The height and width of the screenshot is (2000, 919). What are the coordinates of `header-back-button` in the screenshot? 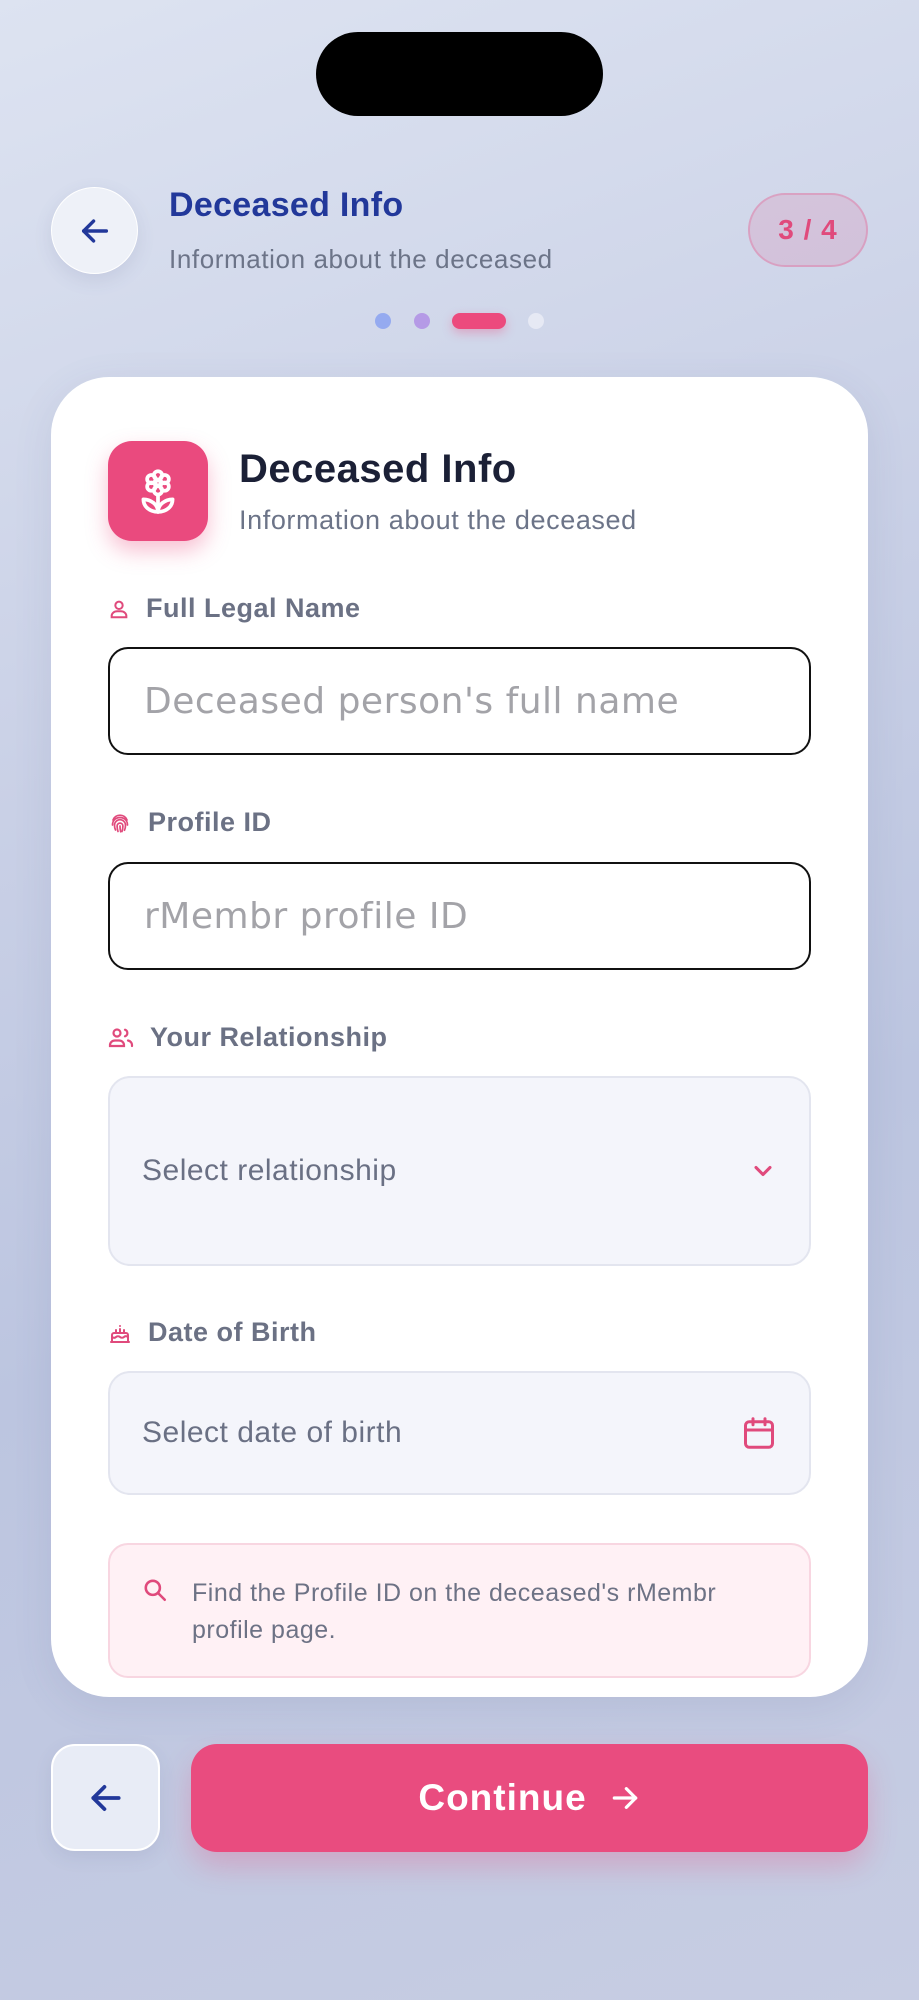 It's located at (94, 230).